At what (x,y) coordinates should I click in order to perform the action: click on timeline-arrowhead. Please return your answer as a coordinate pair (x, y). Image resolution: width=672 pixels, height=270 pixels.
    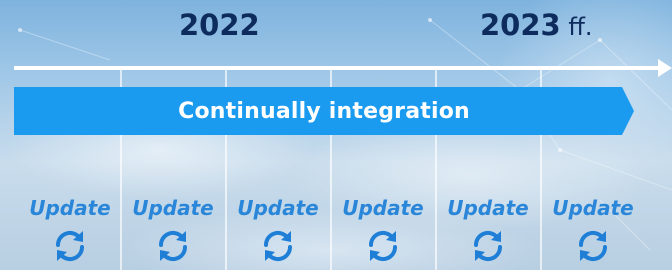
    Looking at the image, I should click on (665, 68).